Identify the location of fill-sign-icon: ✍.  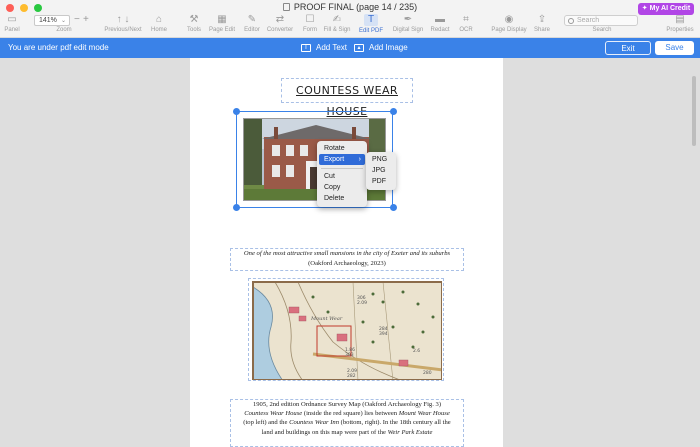
(337, 19).